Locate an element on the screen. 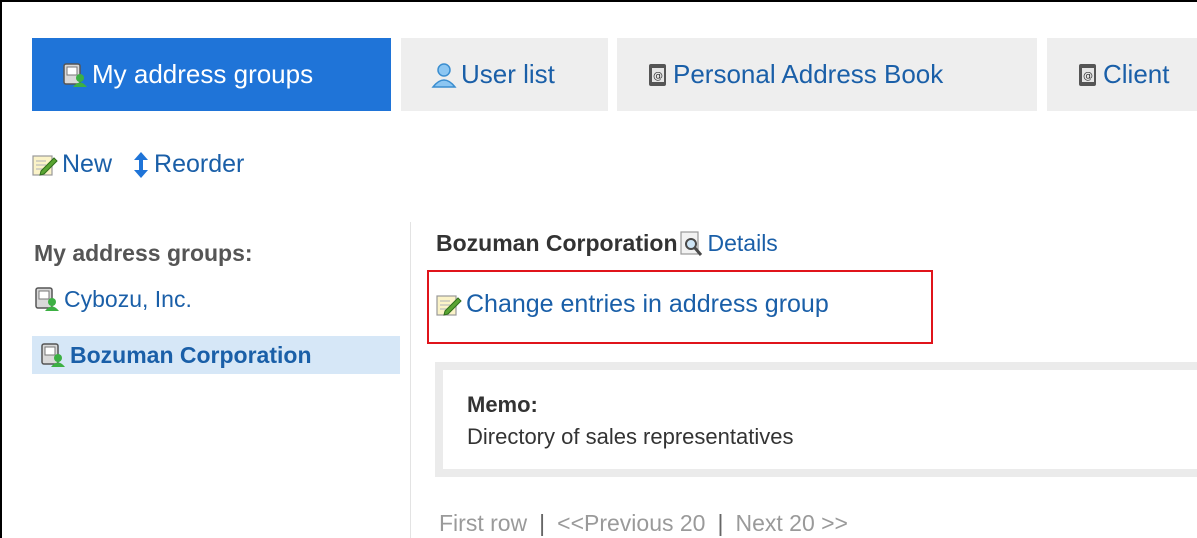 The width and height of the screenshot is (1197, 538). sidebar-item-label: Bozuman Corporation is located at coordinates (191, 354).